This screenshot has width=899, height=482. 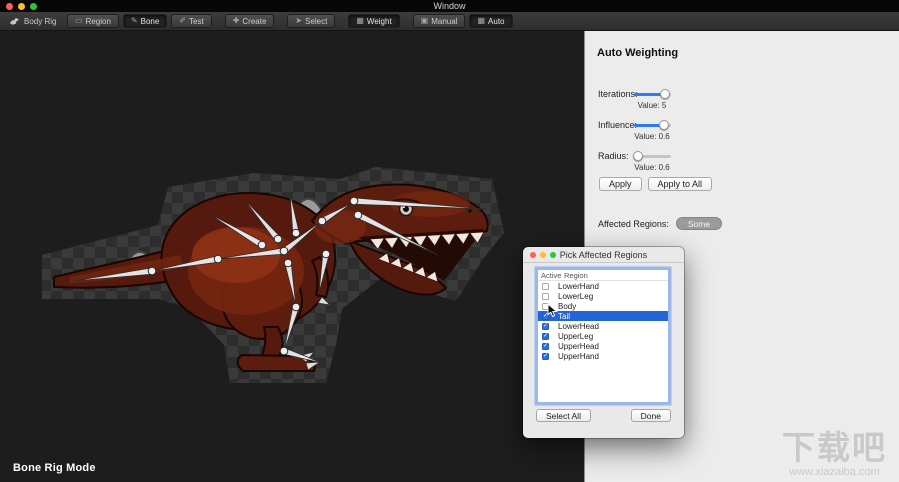 I want to click on region-name: UpperHand, so click(x=578, y=356).